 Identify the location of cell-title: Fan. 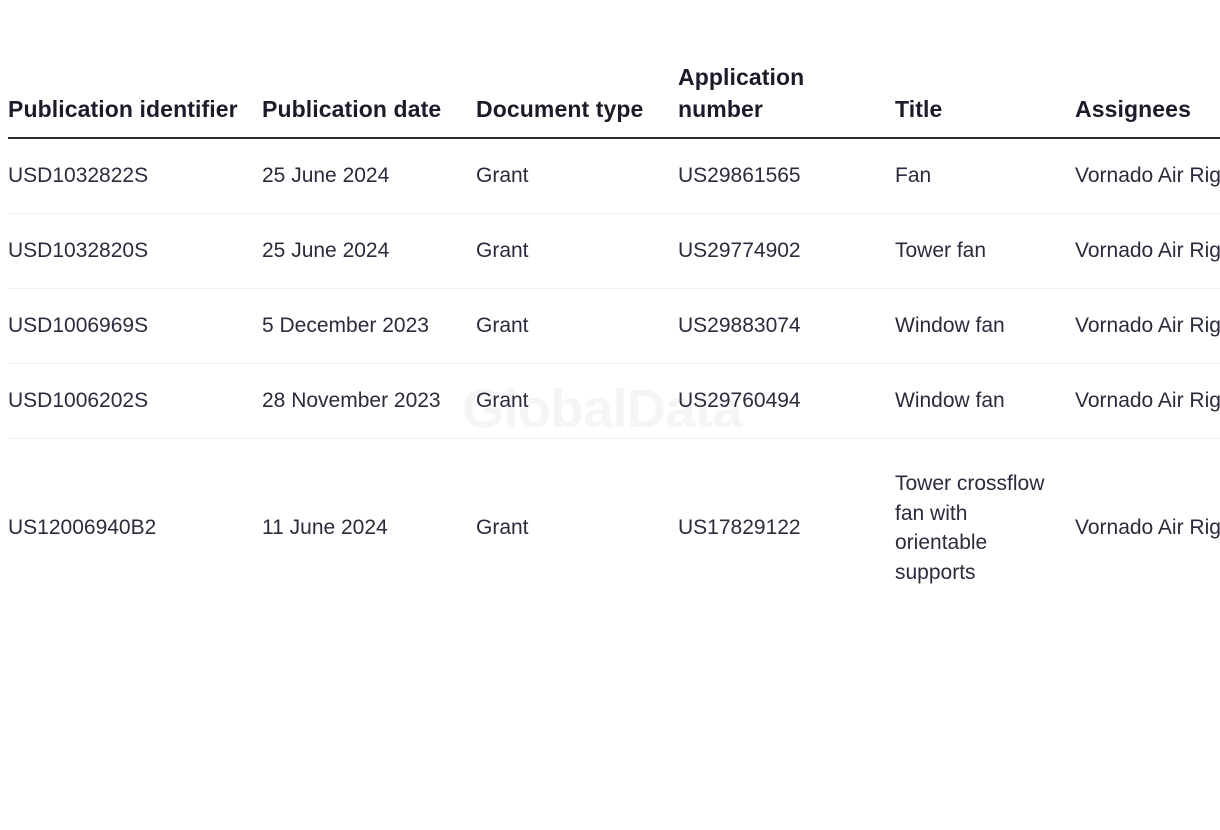
(985, 176).